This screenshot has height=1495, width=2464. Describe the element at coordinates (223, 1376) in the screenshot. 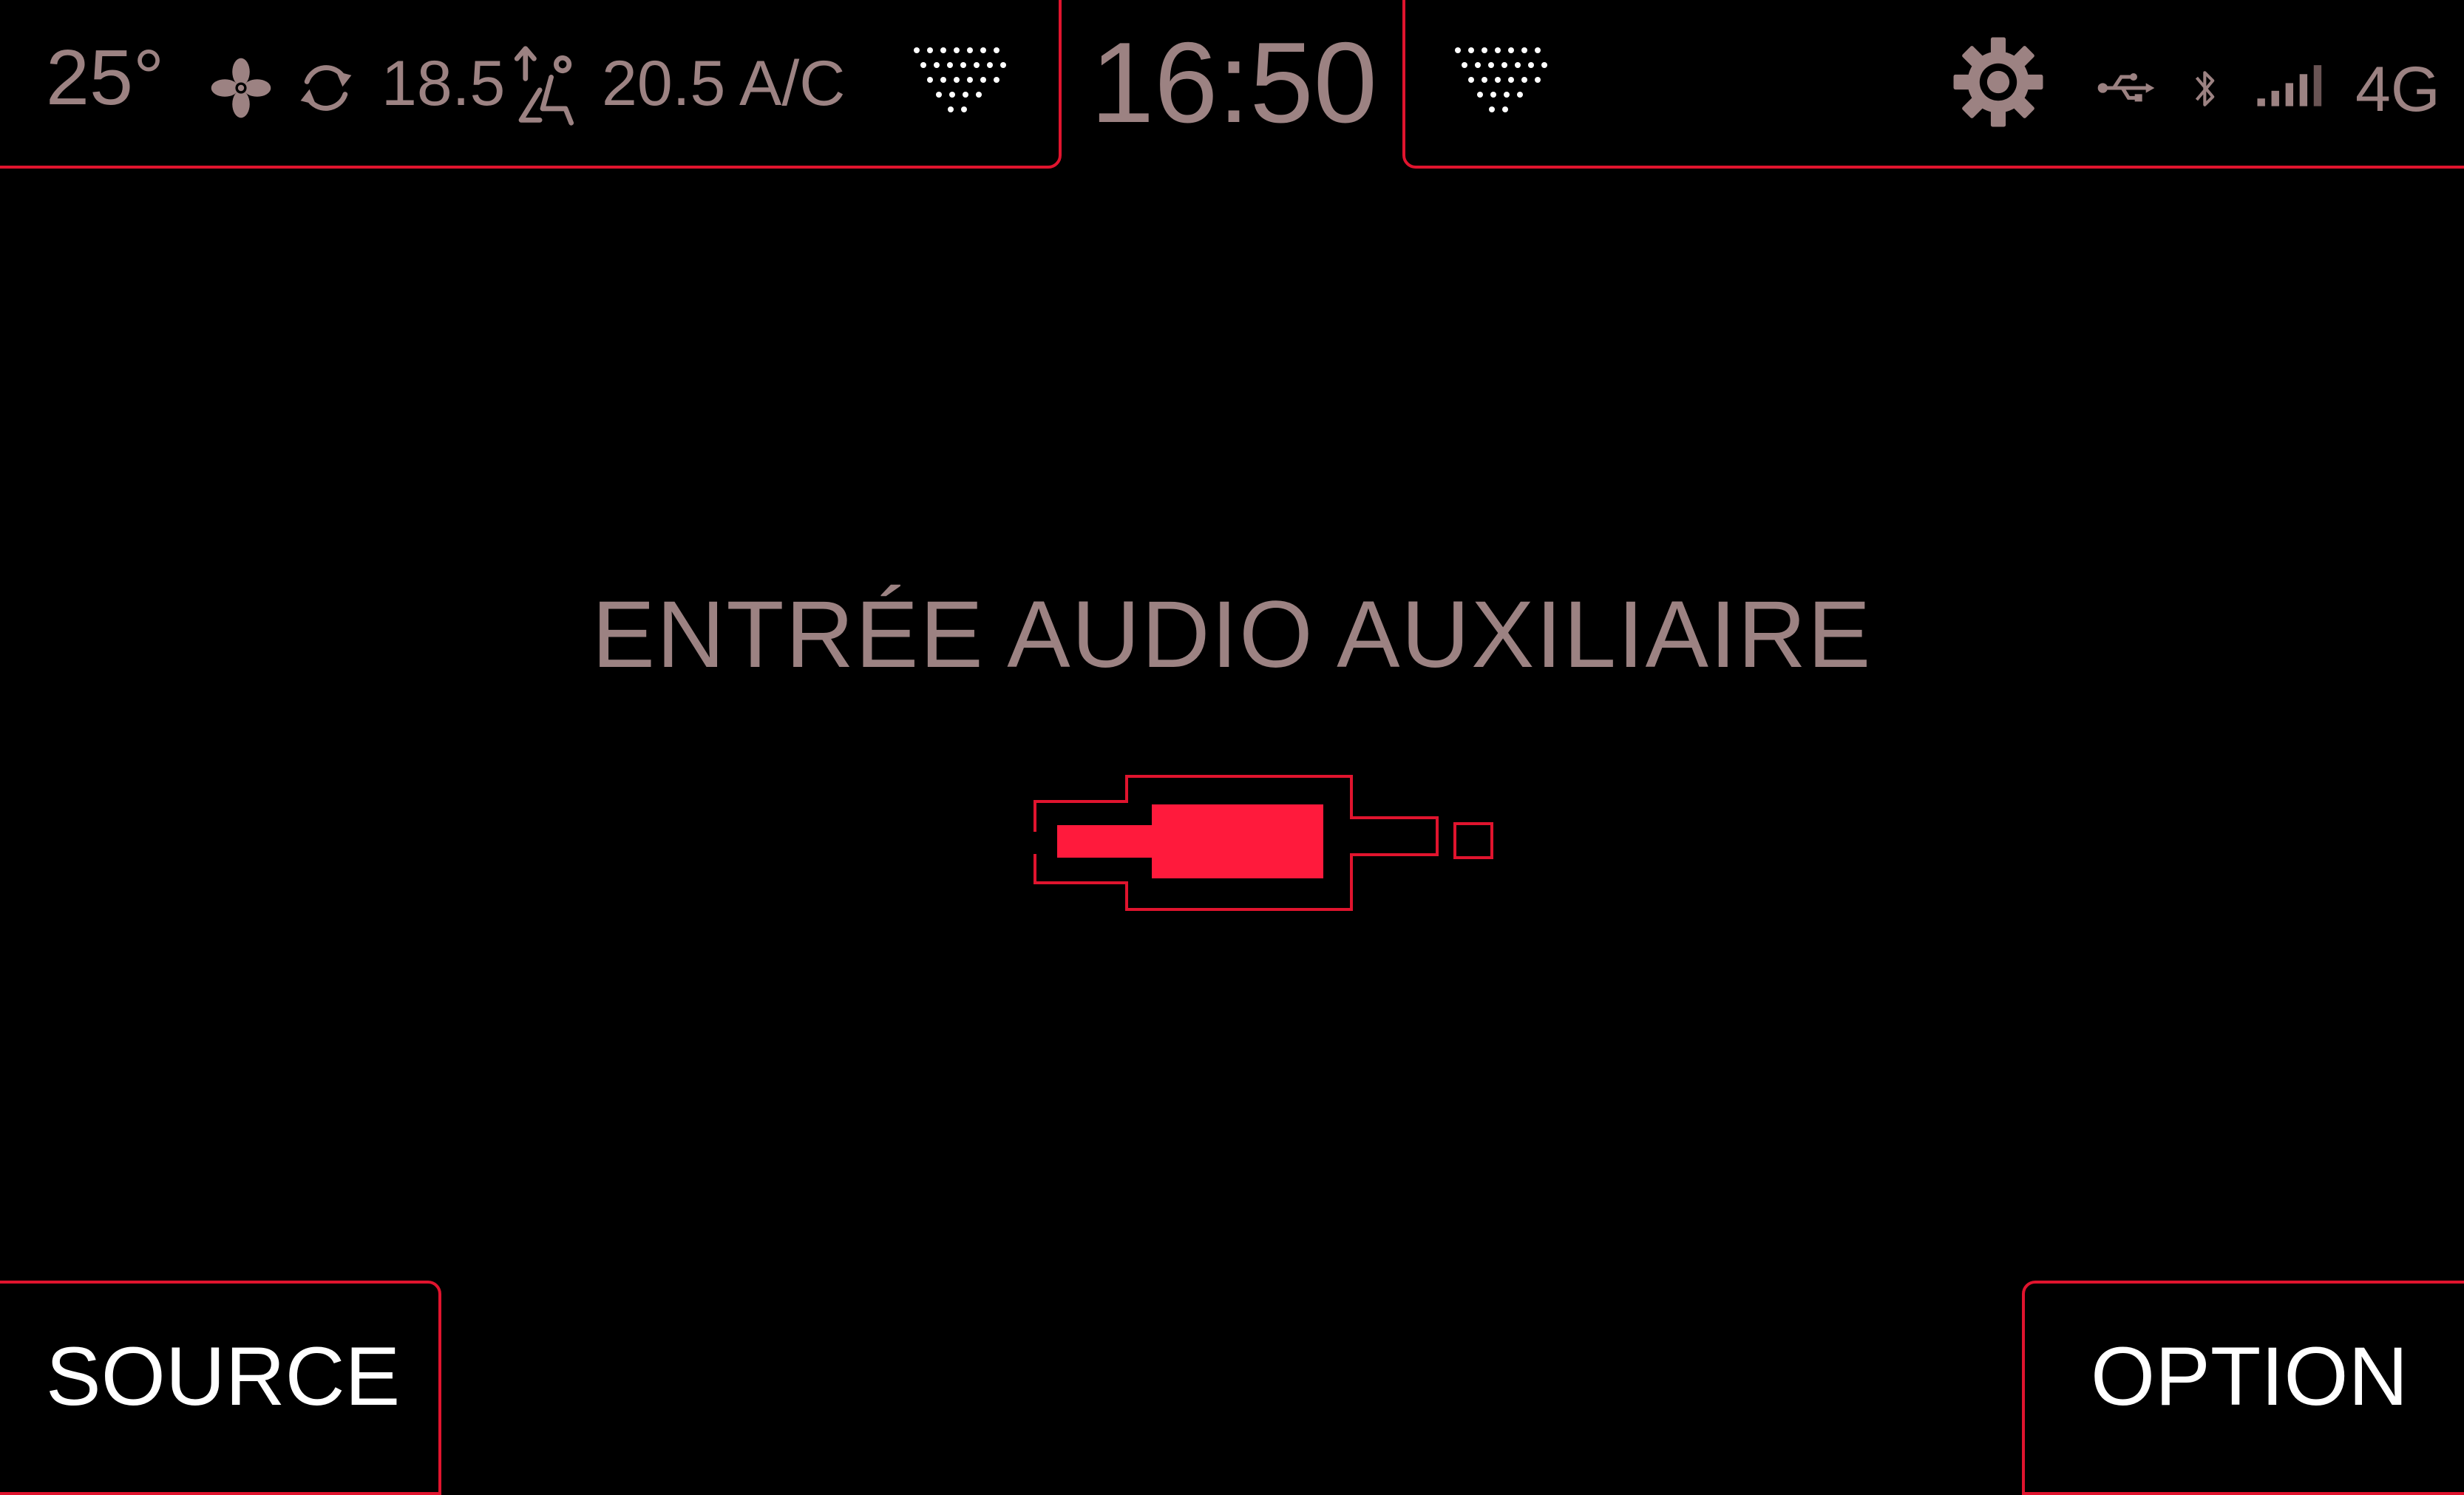

I see `source-button: SOURCE` at that location.